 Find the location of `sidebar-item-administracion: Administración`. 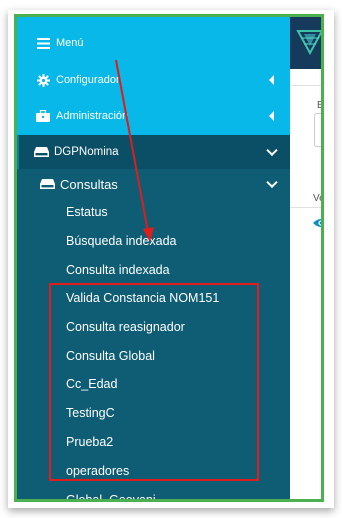

sidebar-item-administracion: Administración is located at coordinates (153, 116).